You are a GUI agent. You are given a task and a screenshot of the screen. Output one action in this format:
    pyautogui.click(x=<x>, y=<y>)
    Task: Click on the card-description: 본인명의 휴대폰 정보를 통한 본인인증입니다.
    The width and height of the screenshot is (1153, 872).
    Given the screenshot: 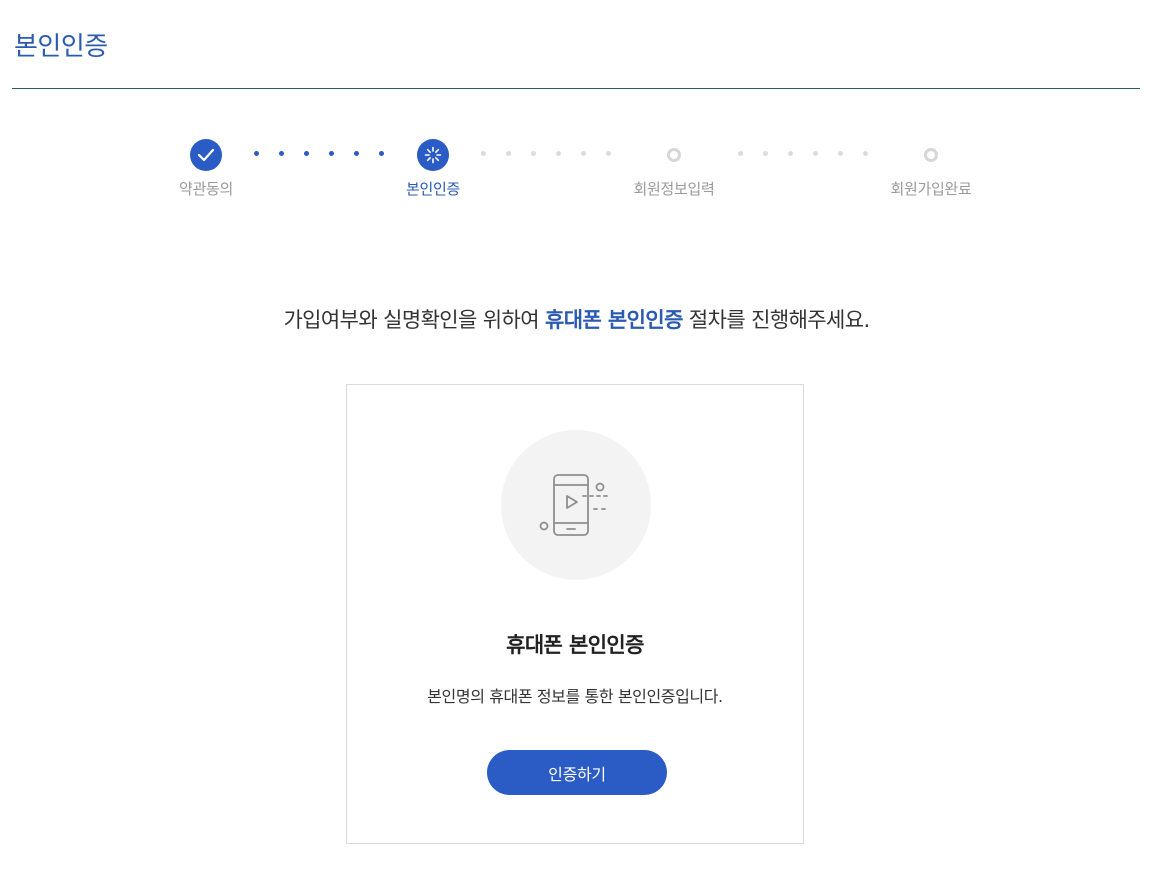 What is the action you would take?
    pyautogui.click(x=575, y=696)
    